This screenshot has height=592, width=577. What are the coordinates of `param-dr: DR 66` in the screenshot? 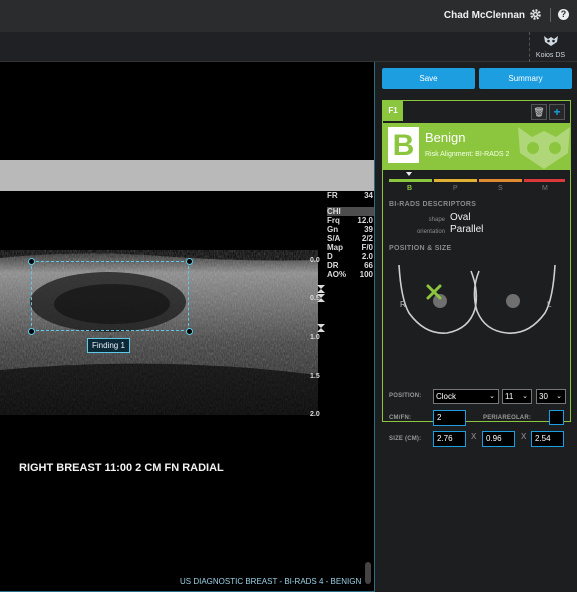 It's located at (350, 265).